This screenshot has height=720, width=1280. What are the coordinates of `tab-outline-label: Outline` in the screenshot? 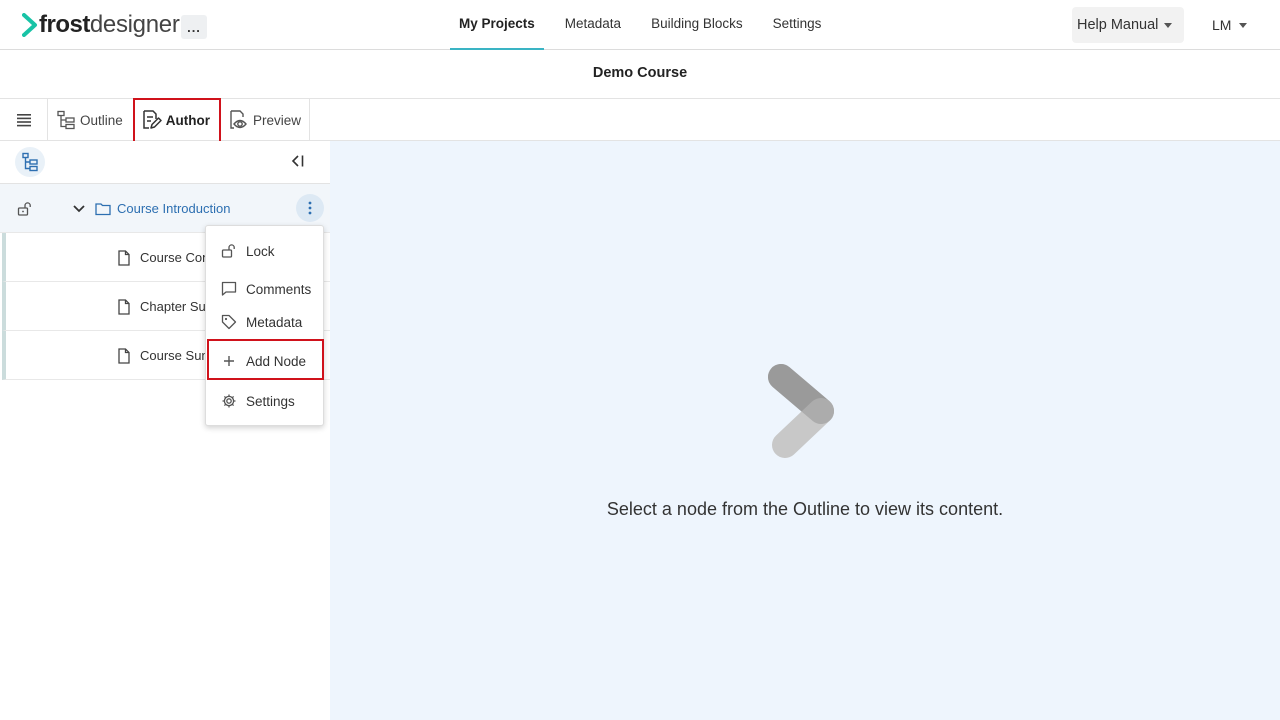 It's located at (101, 120).